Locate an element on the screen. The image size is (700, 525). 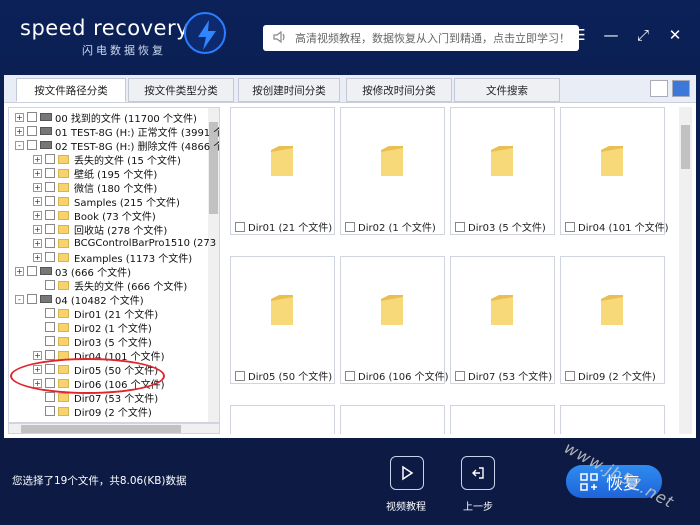
tree-row: Dir03 (5 个文件) is located at coordinates (92, 341).